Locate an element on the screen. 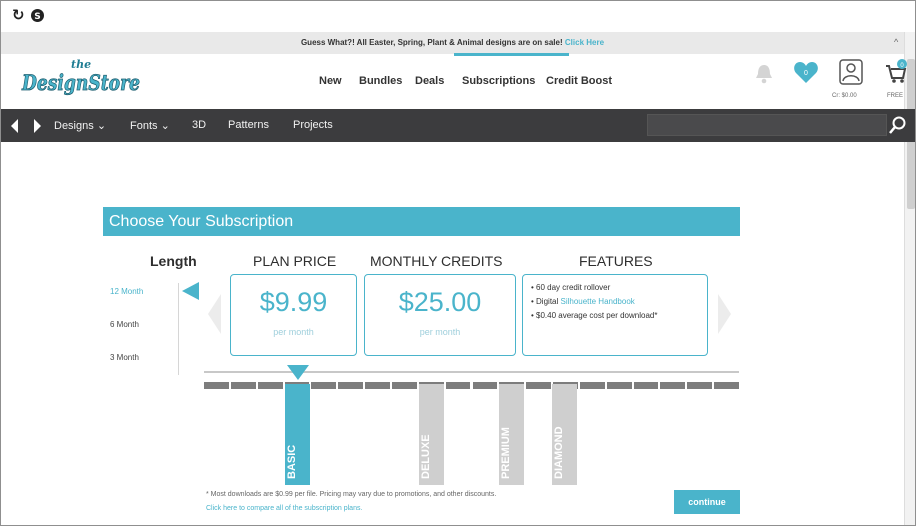 Image resolution: width=916 pixels, height=526 pixels. announcement-link: Click Here is located at coordinates (584, 42).